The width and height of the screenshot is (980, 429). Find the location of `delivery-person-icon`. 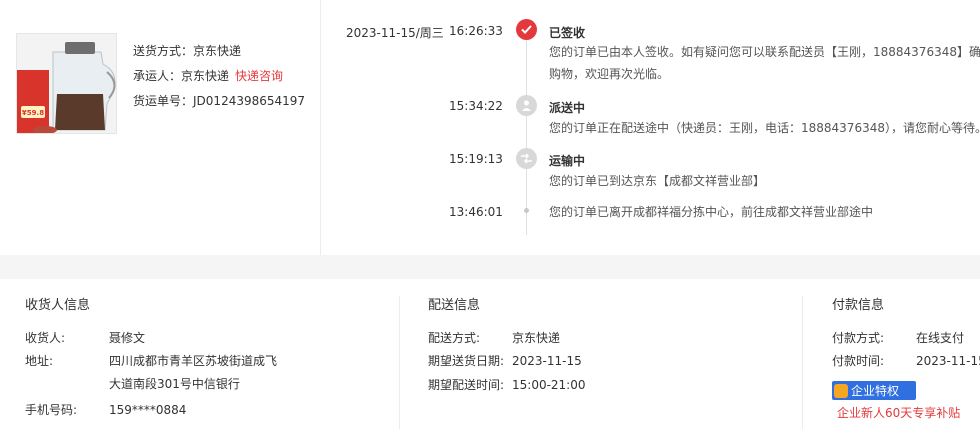

delivery-person-icon is located at coordinates (526, 105).